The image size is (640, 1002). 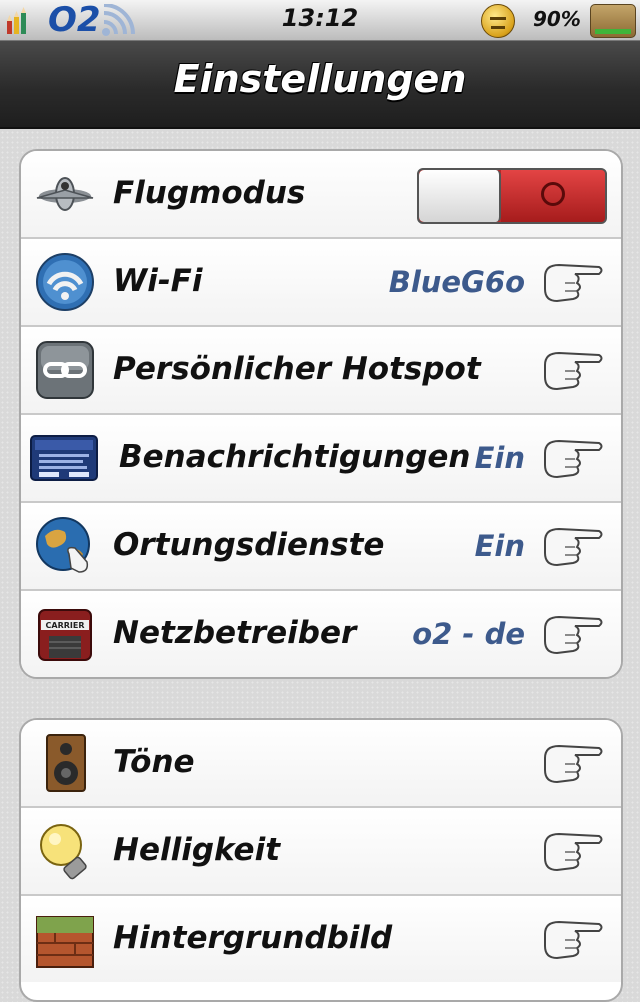 What do you see at coordinates (154, 762) in the screenshot?
I see `settings-row-label: Töne` at bounding box center [154, 762].